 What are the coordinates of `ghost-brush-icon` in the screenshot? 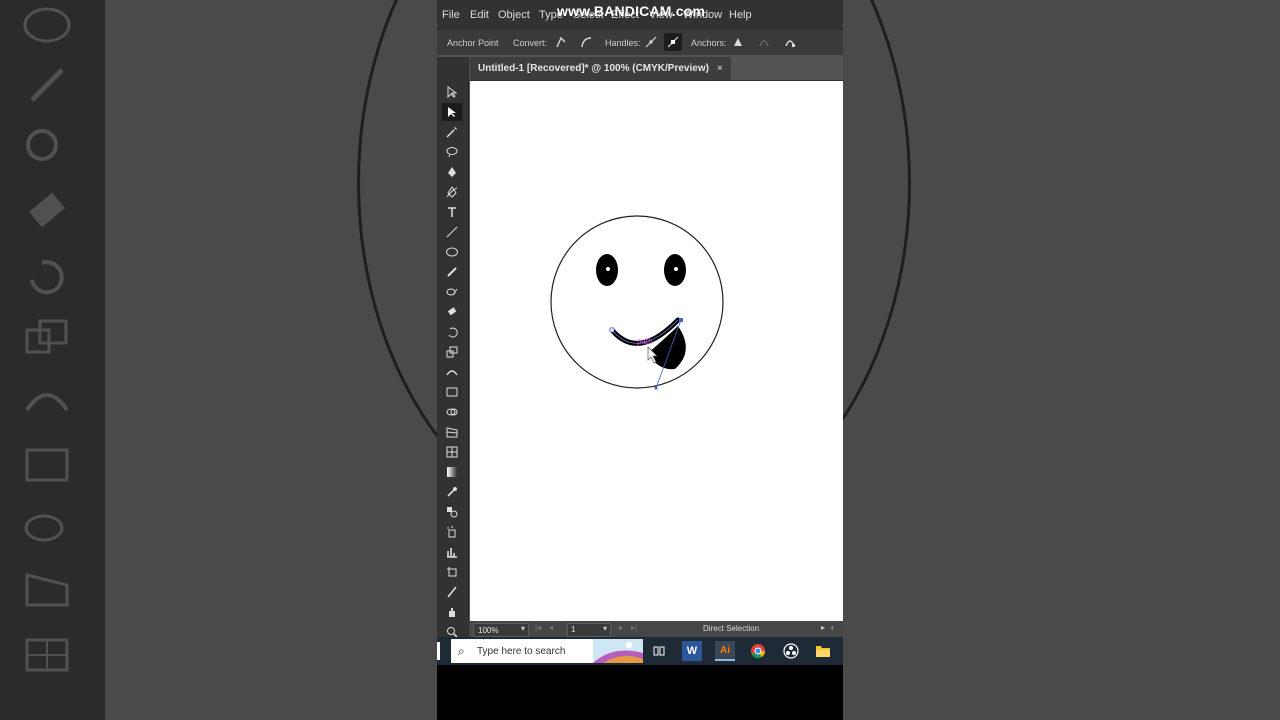 It's located at (47, 85).